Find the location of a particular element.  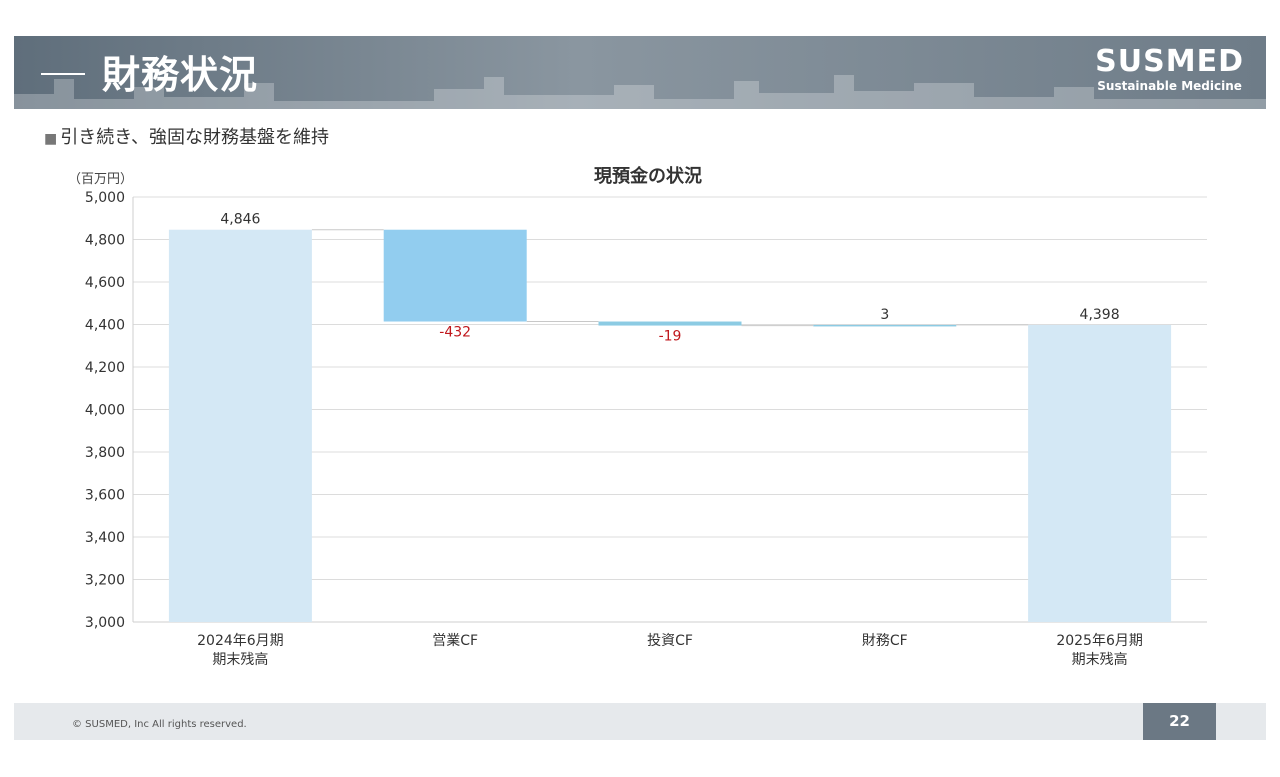

data-label: -432 is located at coordinates (455, 333).